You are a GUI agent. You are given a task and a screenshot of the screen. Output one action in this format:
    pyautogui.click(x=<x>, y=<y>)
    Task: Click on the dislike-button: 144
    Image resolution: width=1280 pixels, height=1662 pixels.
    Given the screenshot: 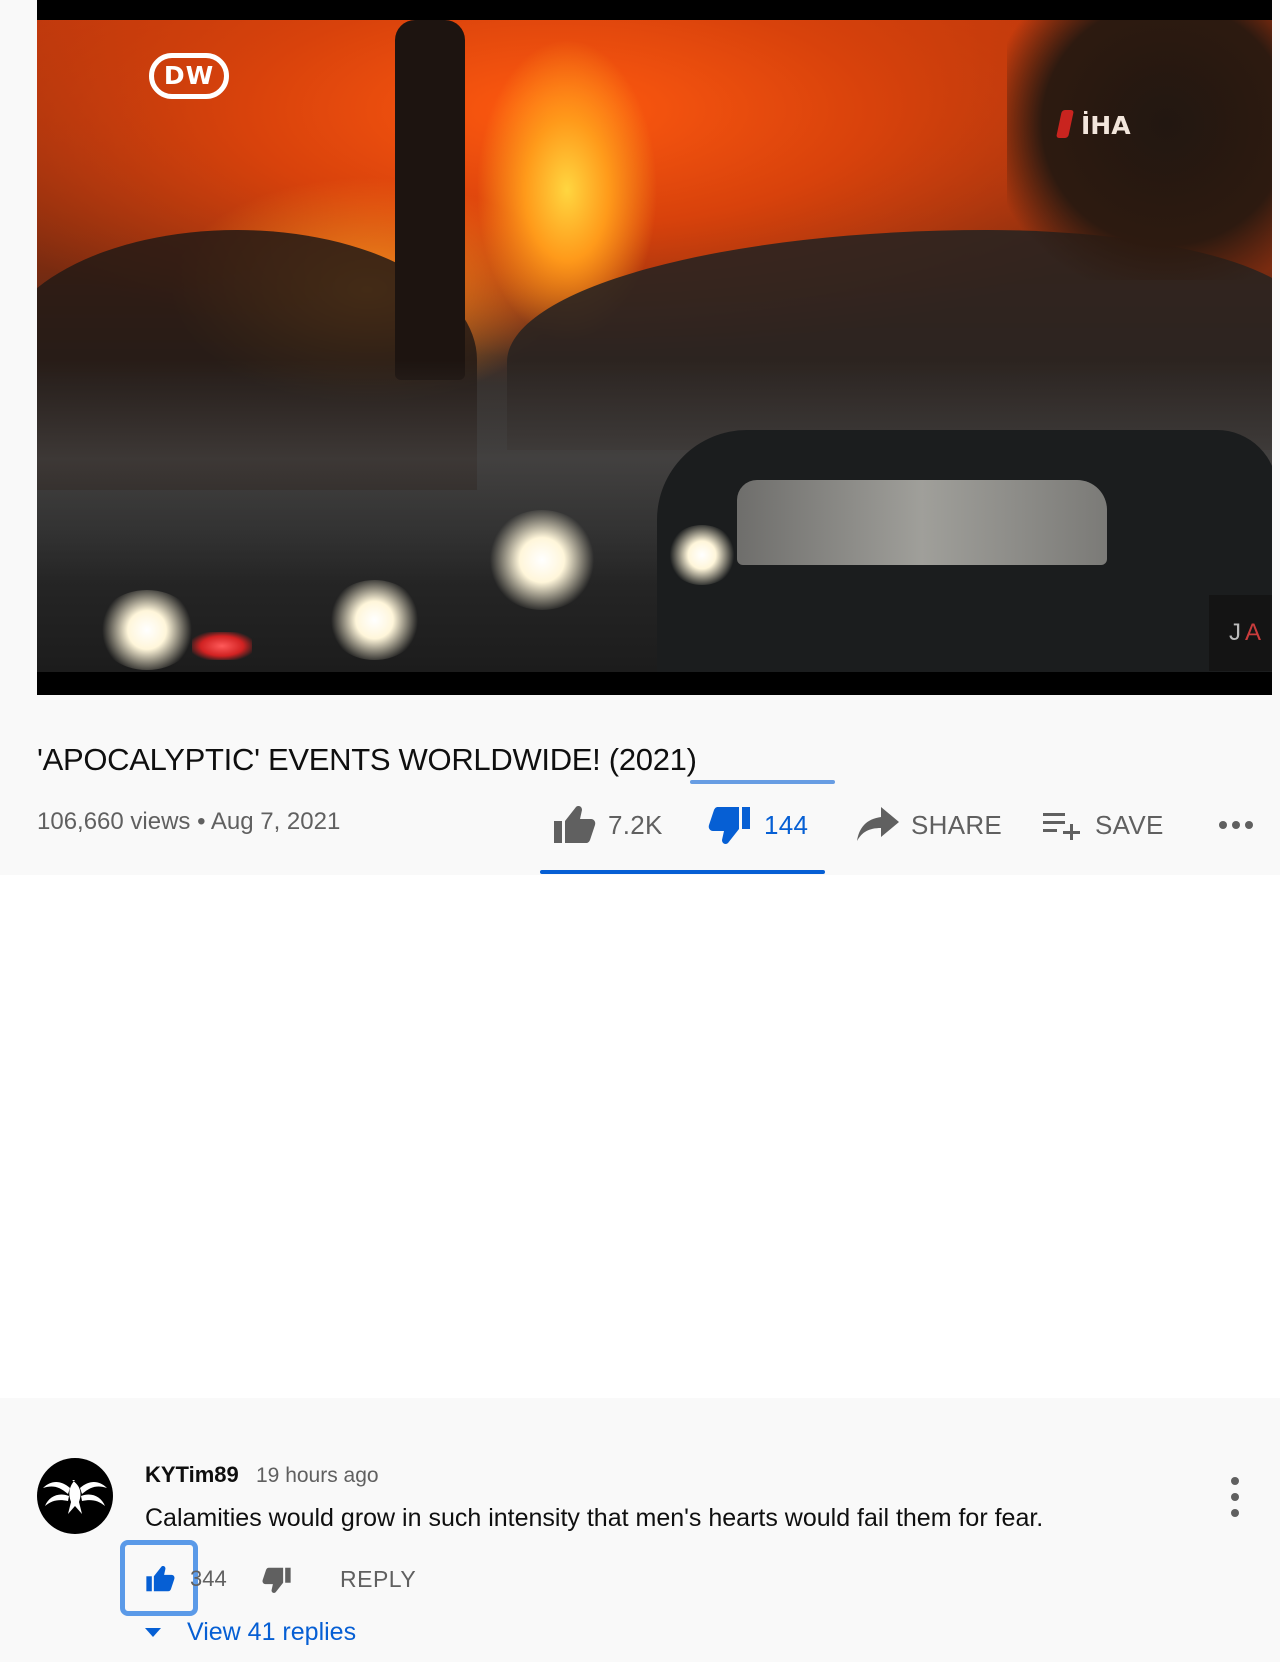 What is the action you would take?
    pyautogui.click(x=758, y=825)
    